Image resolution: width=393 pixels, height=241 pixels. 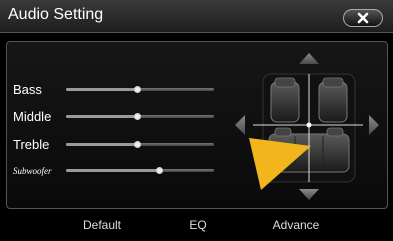 What do you see at coordinates (32, 116) in the screenshot?
I see `middle-label: Middle` at bounding box center [32, 116].